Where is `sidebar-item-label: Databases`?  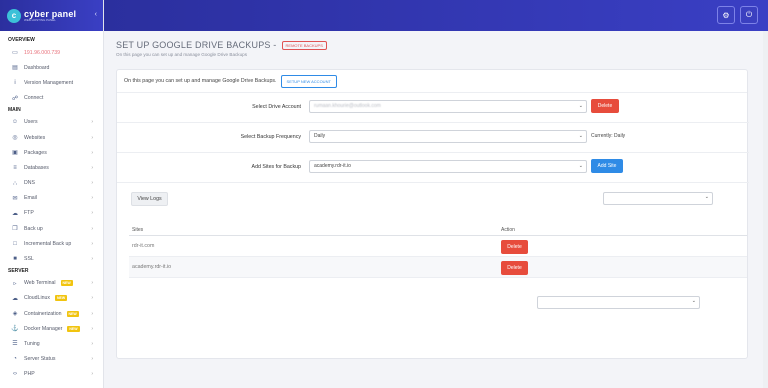
sidebar-item-label: Databases is located at coordinates (36, 167).